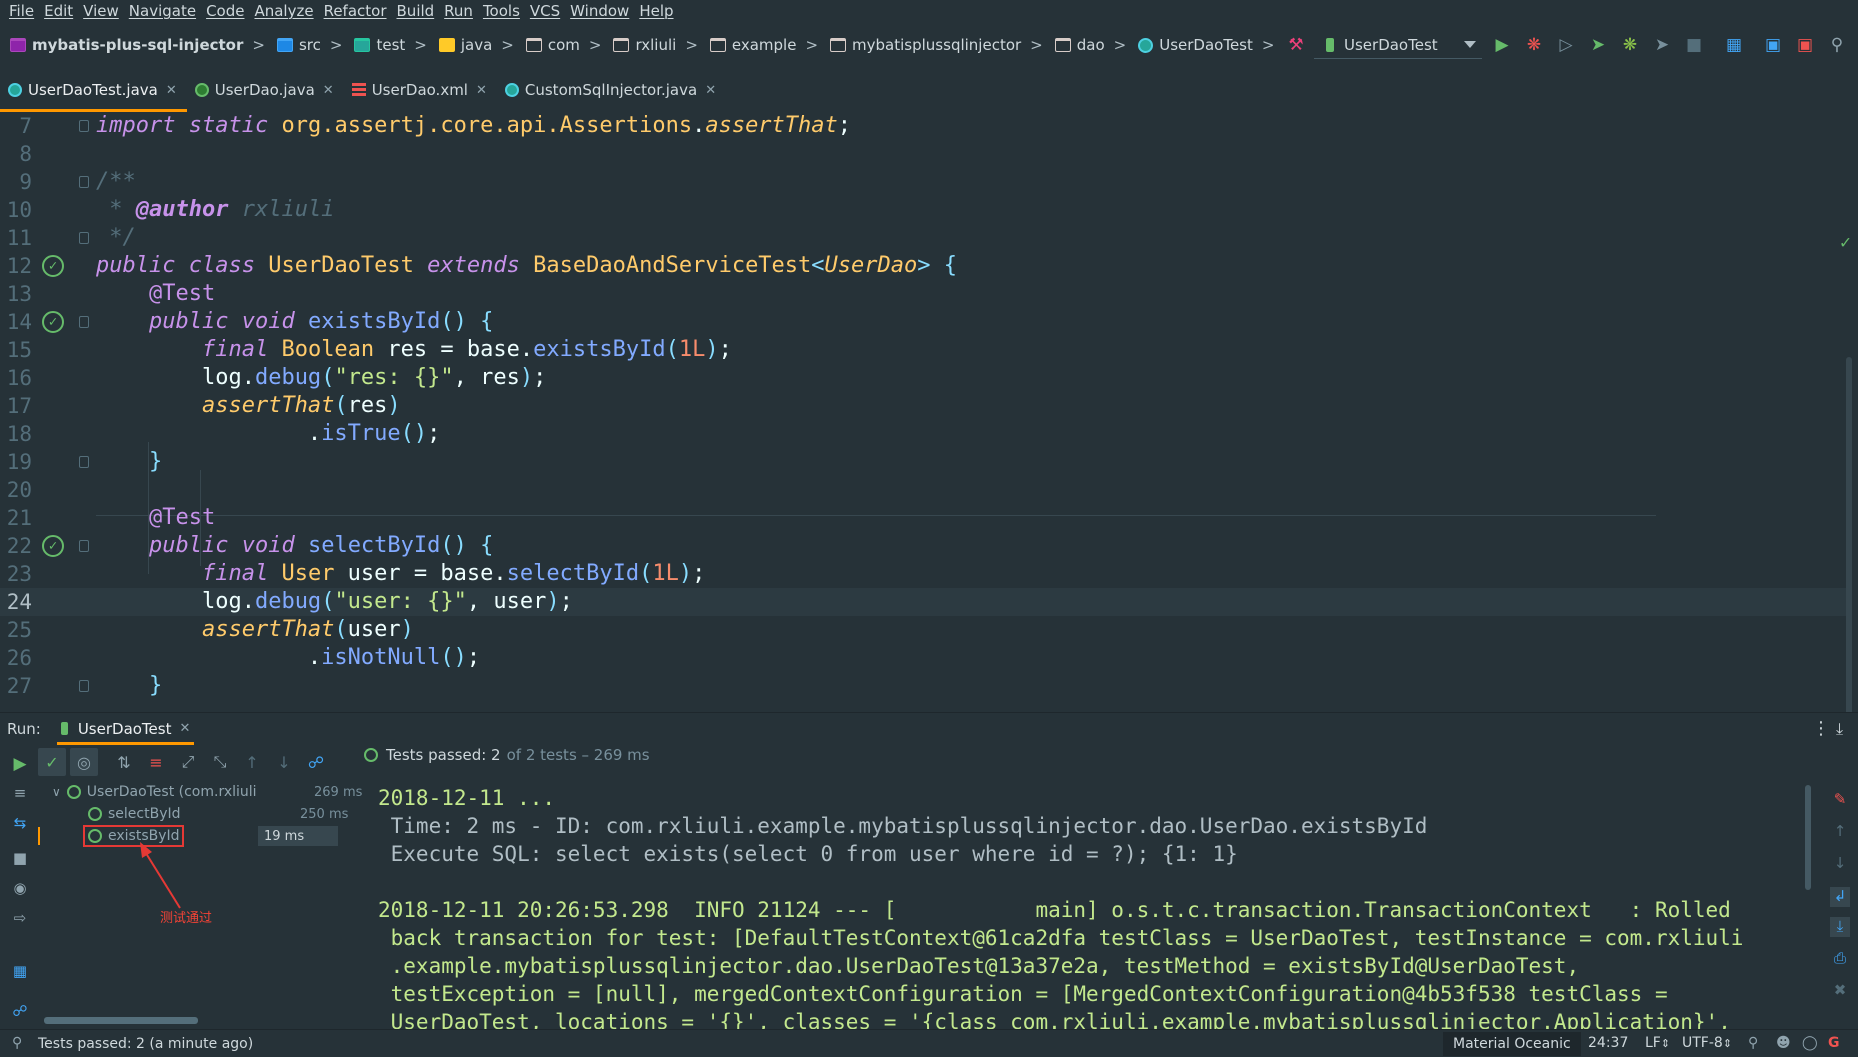 The image size is (1858, 1057). I want to click on expand-all-icon: ⤢, so click(188, 762).